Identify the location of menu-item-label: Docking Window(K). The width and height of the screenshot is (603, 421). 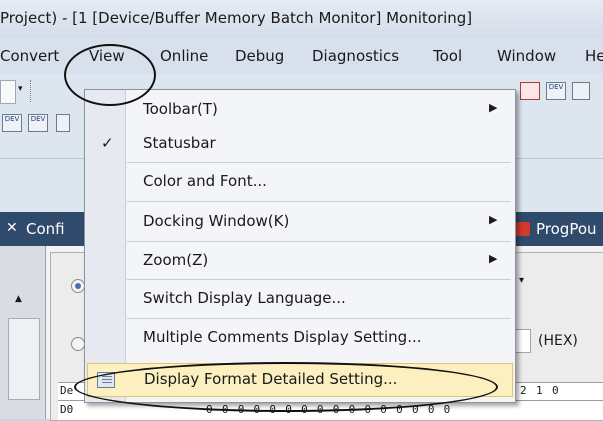
(216, 221).